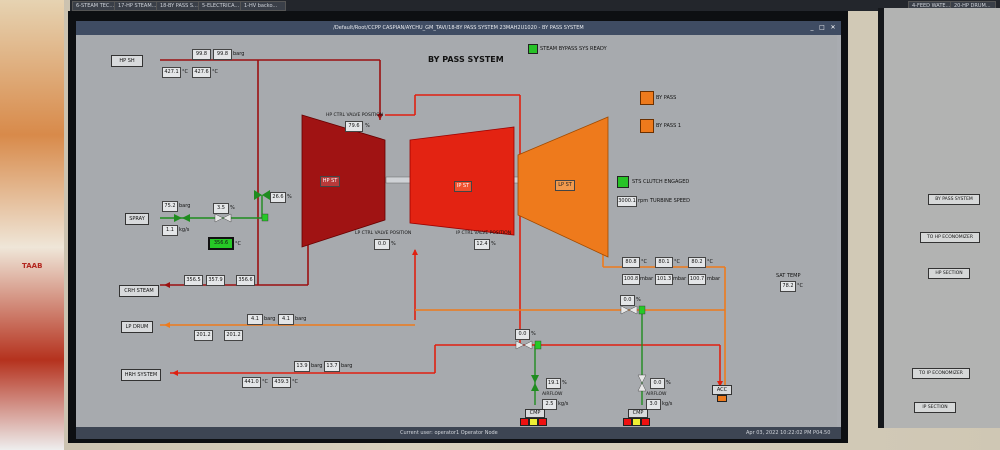 This screenshot has width=1000, height=450. I want to click on ip-bypass-valve-value: 0.0, so click(522, 334).